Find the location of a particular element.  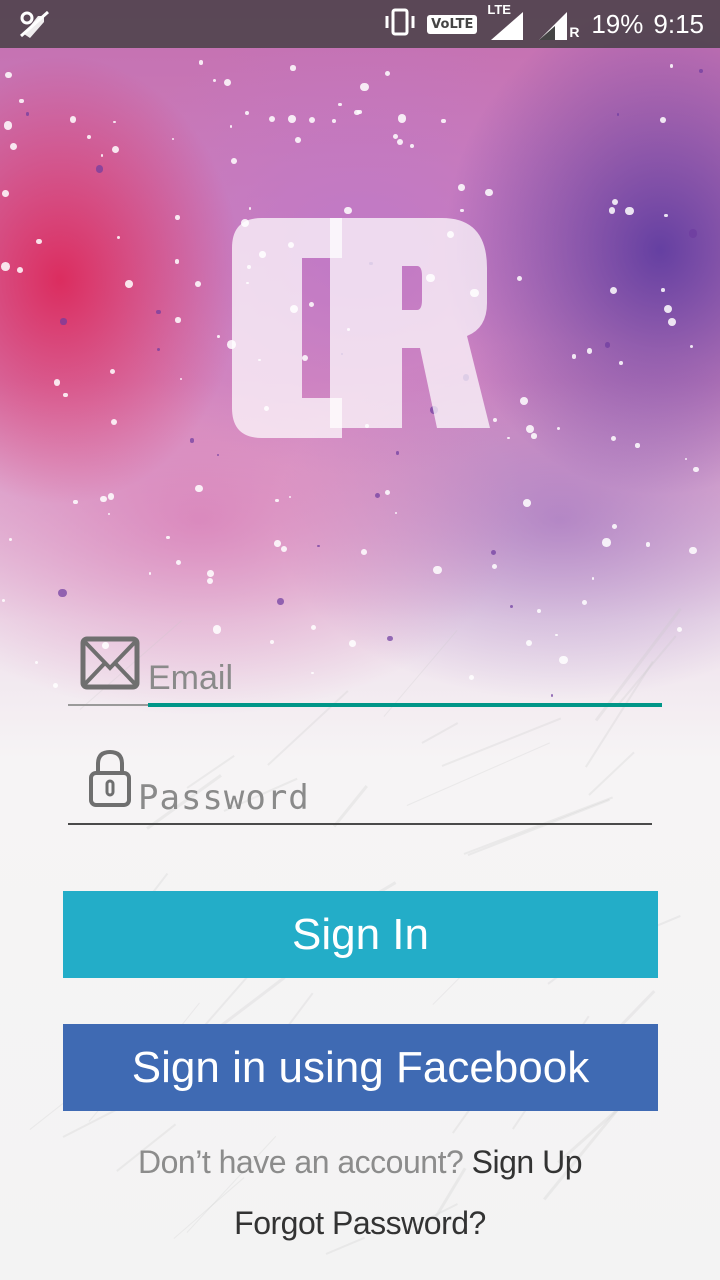

app-logo is located at coordinates (362, 328).